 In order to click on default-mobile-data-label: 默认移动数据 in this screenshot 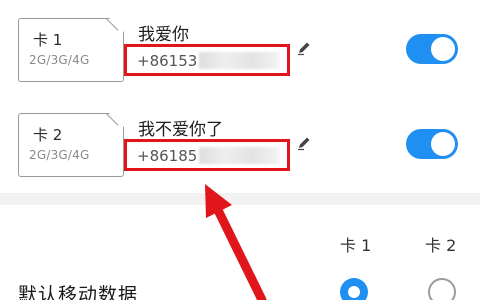, I will do `click(78, 292)`.